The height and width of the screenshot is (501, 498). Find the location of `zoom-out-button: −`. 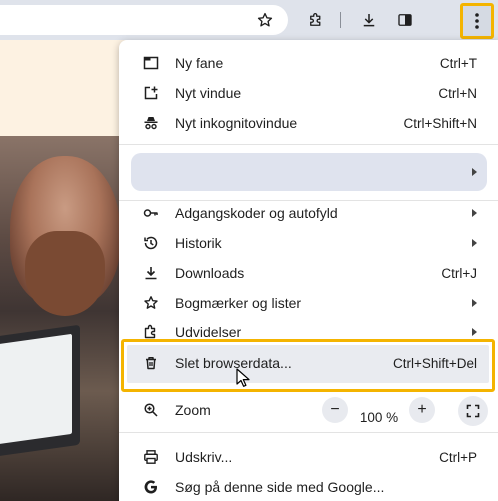

zoom-out-button: − is located at coordinates (335, 410).